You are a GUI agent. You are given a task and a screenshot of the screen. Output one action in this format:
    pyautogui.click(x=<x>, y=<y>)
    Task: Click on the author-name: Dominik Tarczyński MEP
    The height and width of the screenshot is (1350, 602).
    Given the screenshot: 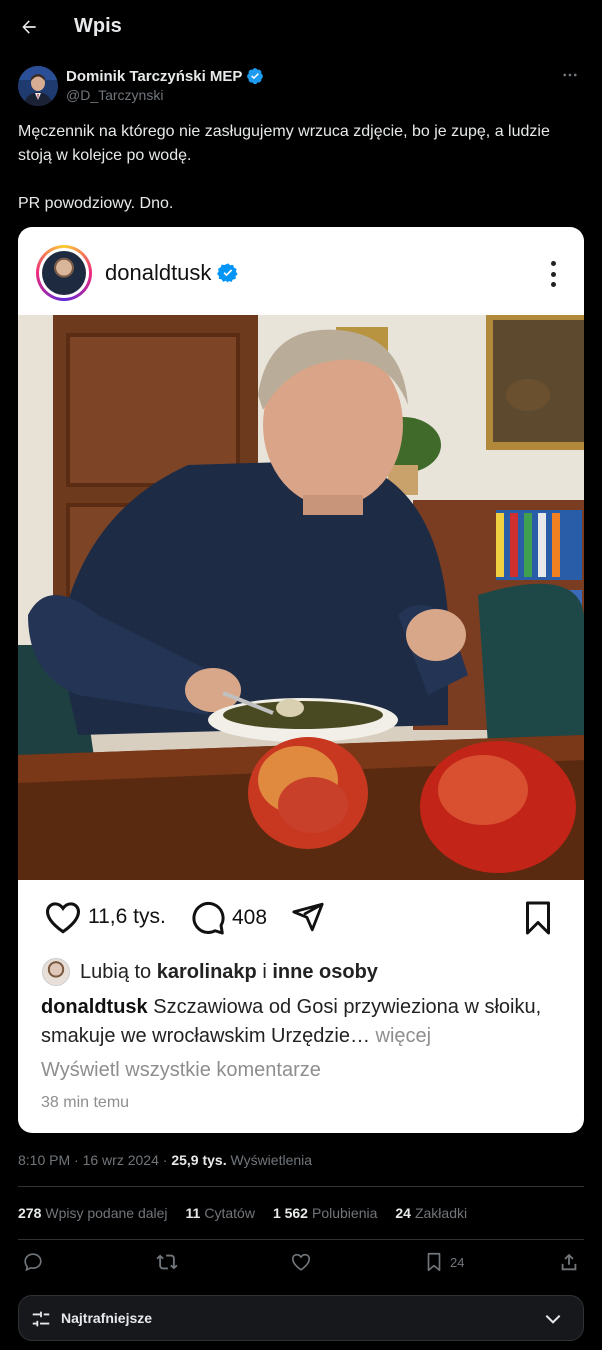 What is the action you would take?
    pyautogui.click(x=165, y=76)
    